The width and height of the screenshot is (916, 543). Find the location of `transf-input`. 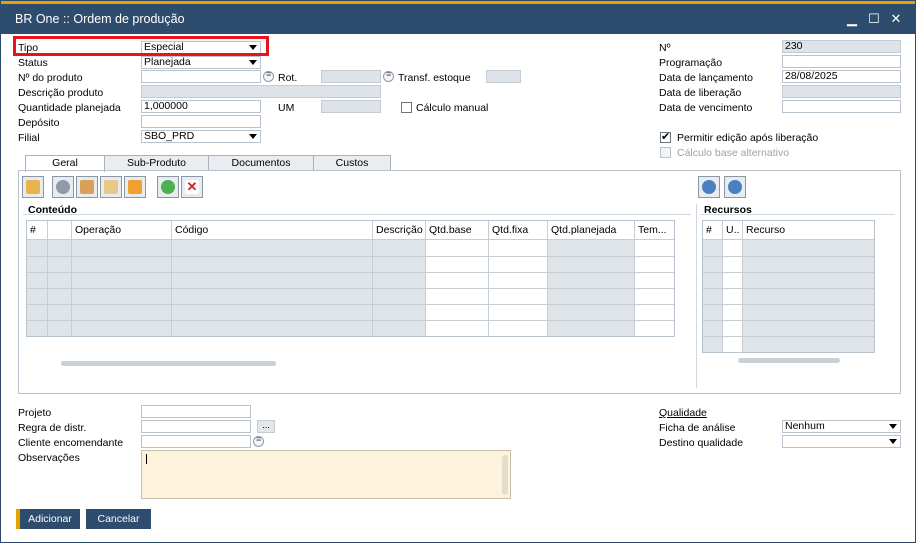

transf-input is located at coordinates (503, 76).